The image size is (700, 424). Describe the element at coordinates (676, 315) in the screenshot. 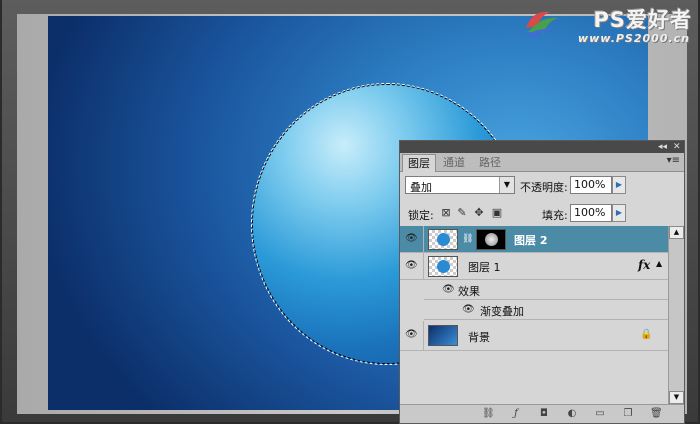

I see `layers-scrollbar: ▲ ▼` at that location.